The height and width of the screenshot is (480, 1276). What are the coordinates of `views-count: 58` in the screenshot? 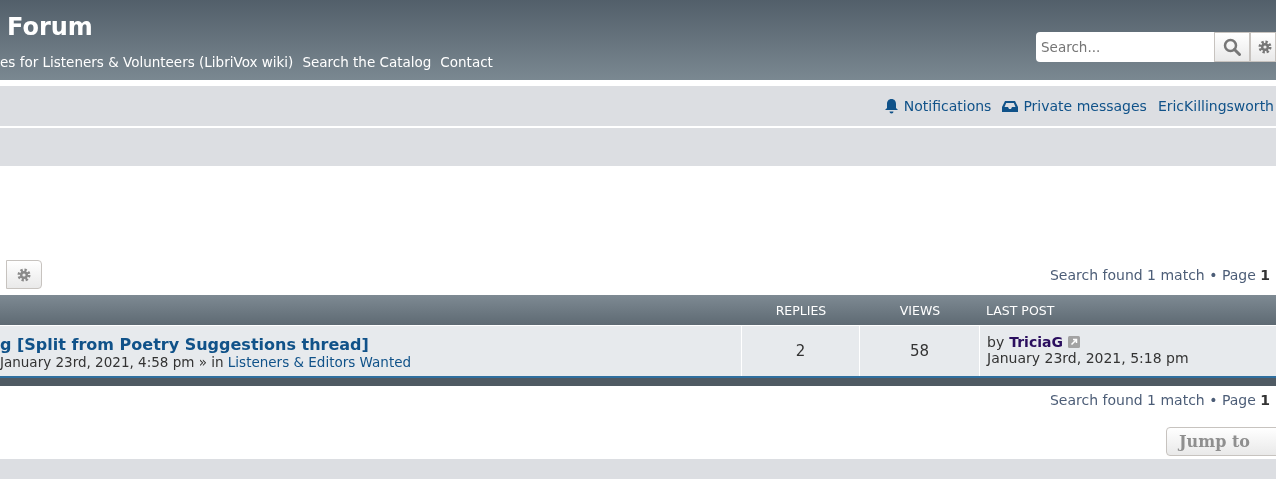 It's located at (920, 351).